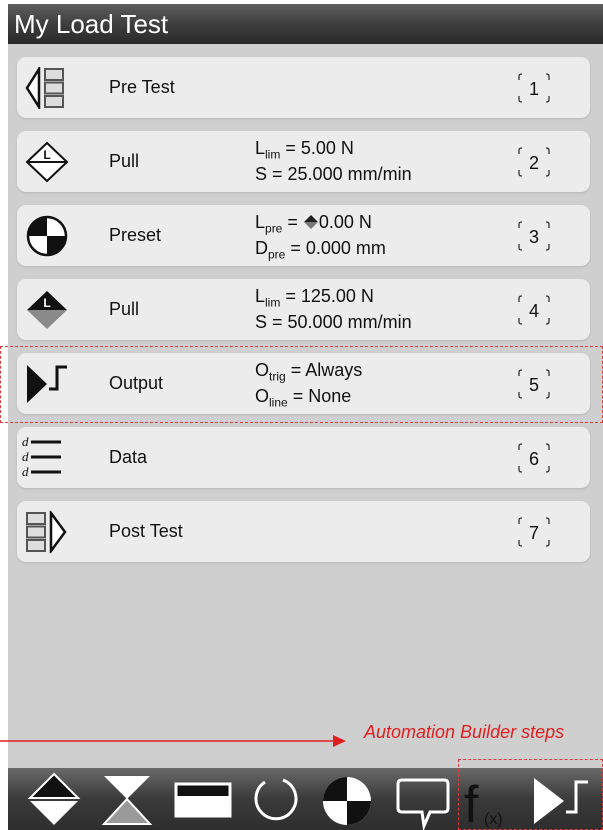 The image size is (603, 830). I want to click on step-post-test: Post Test 7, so click(303, 531).